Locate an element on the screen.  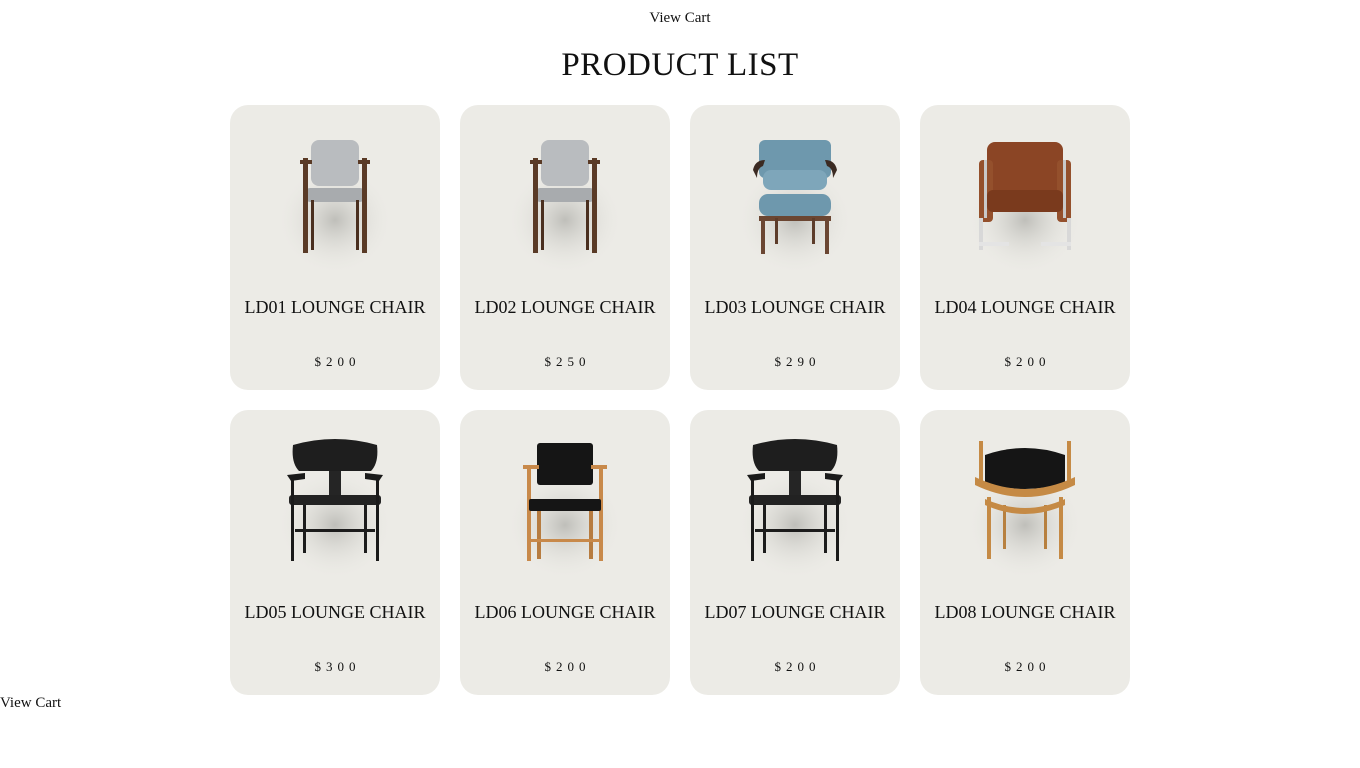
view-cart-link-bottom: View Cart is located at coordinates (30, 703).